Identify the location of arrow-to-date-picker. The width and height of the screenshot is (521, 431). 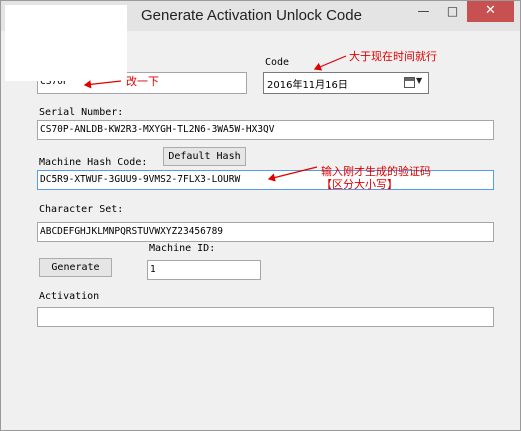
(330, 63).